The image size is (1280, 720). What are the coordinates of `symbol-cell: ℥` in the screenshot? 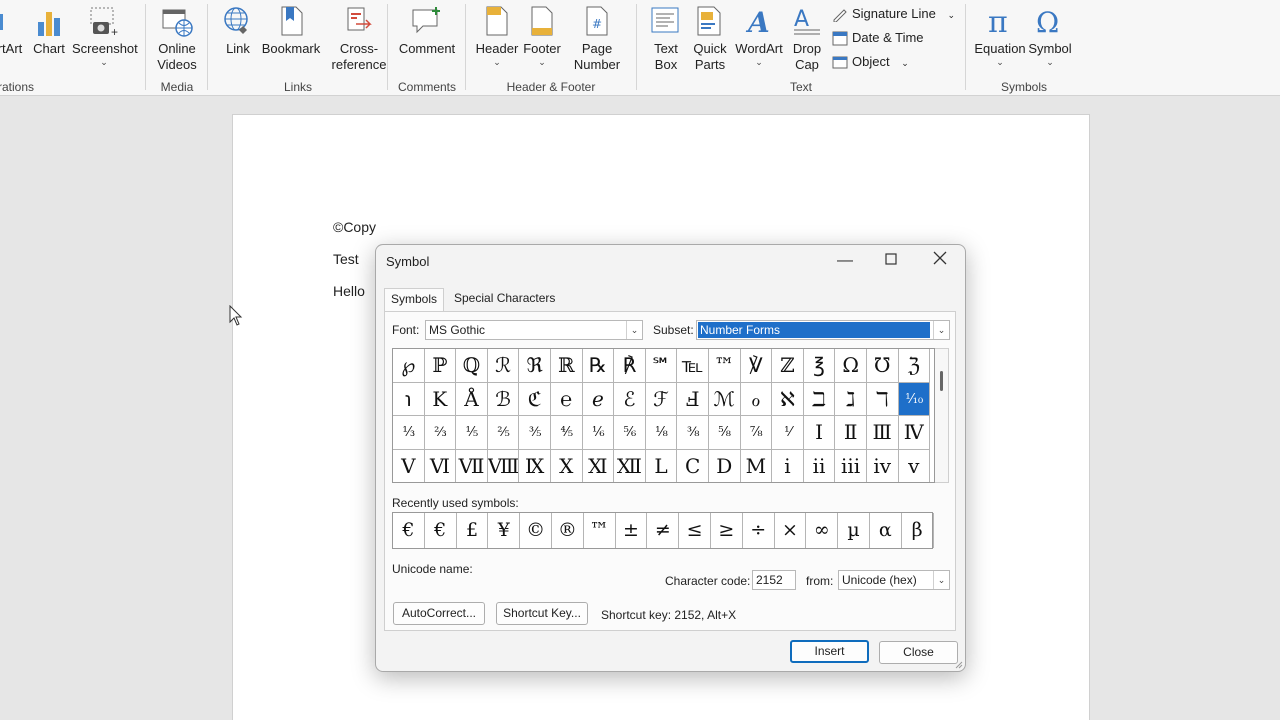 It's located at (819, 366).